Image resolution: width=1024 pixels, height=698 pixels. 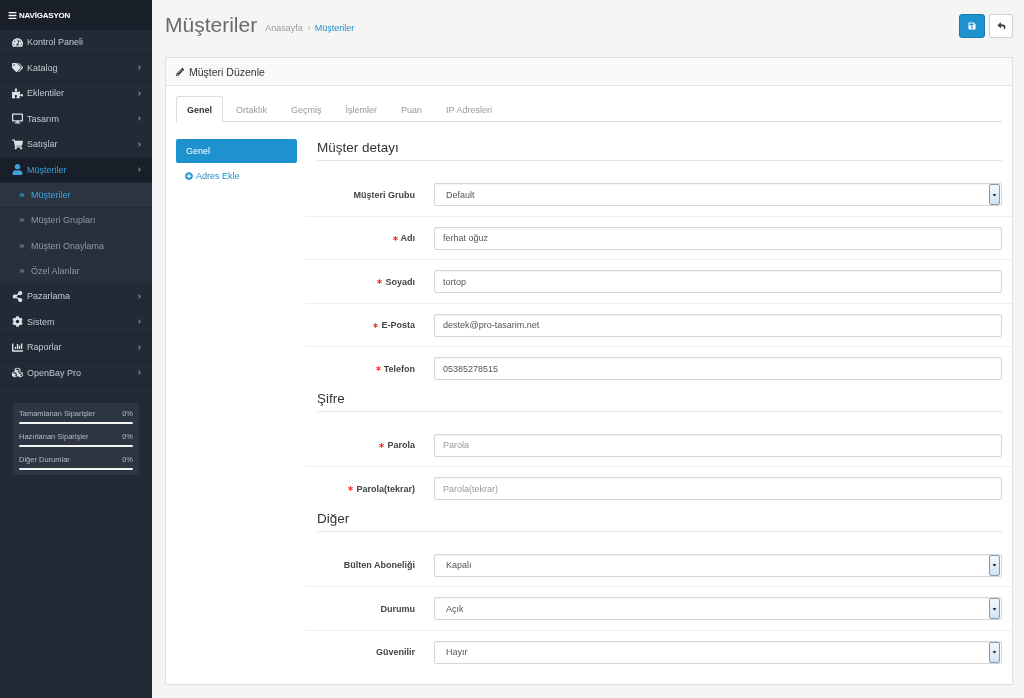 What do you see at coordinates (45, 15) in the screenshot?
I see `nav-title: NAVİGASYON` at bounding box center [45, 15].